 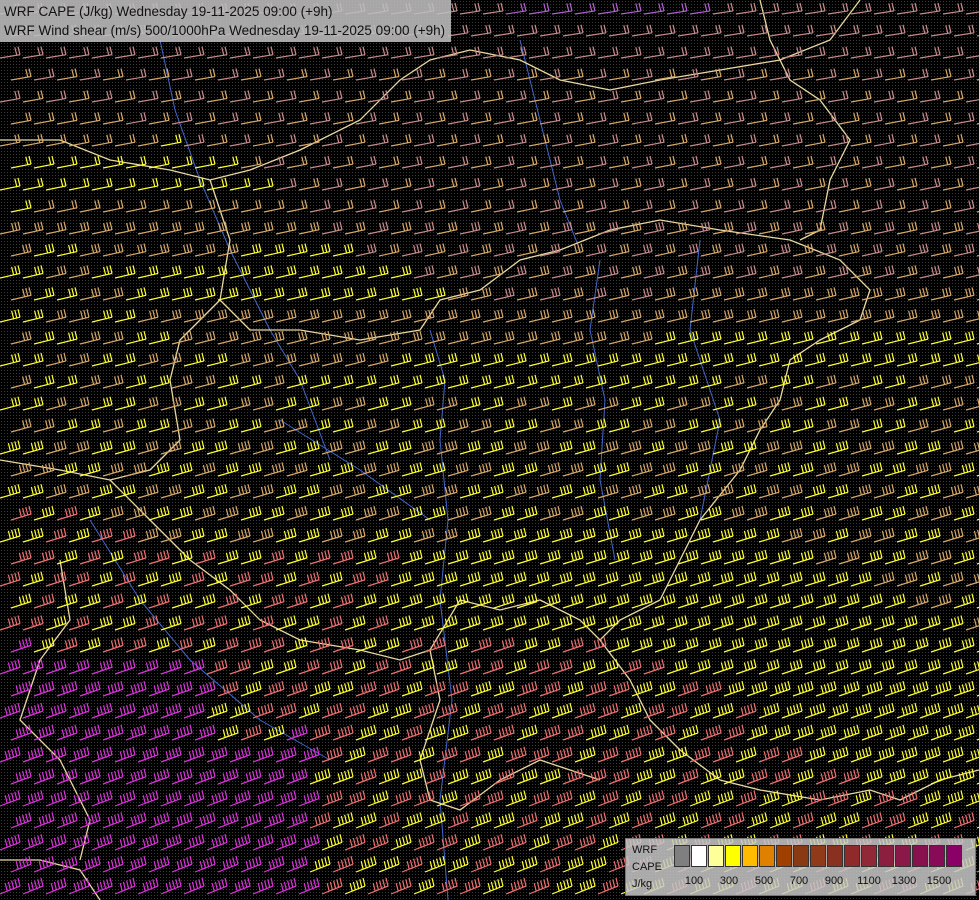 I want to click on legend-field-label: CAPE, so click(x=647, y=867).